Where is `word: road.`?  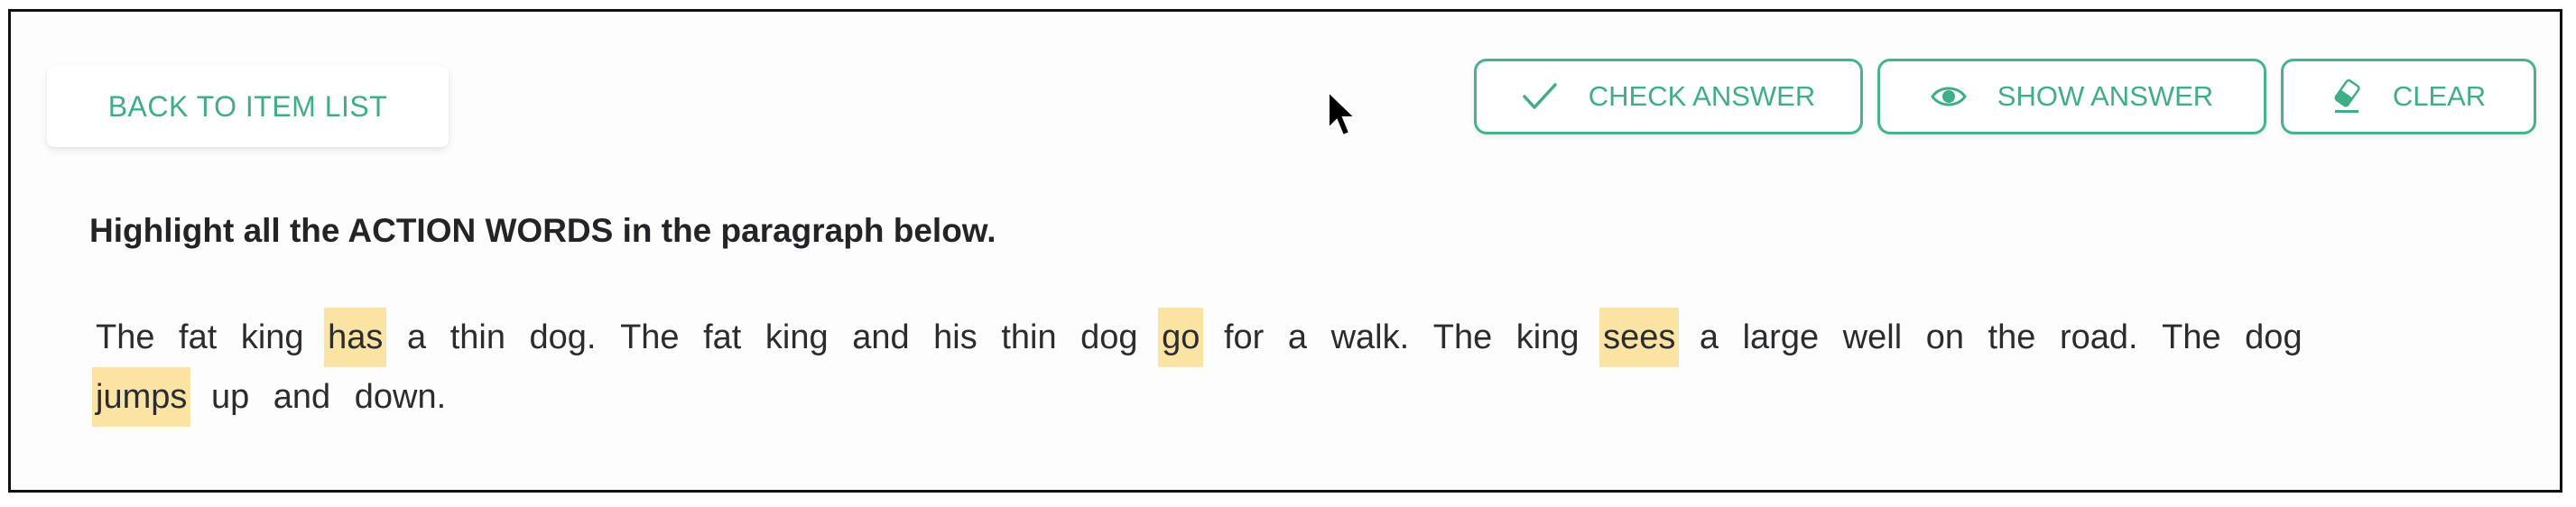
word: road. is located at coordinates (2099, 338).